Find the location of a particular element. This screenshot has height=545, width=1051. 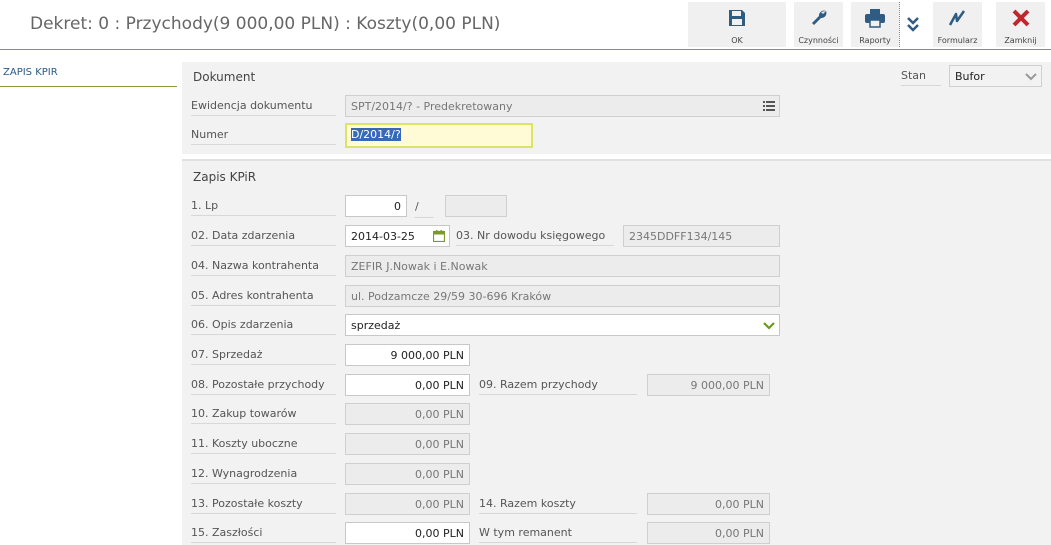

toolbar-separator is located at coordinates (899, 24).